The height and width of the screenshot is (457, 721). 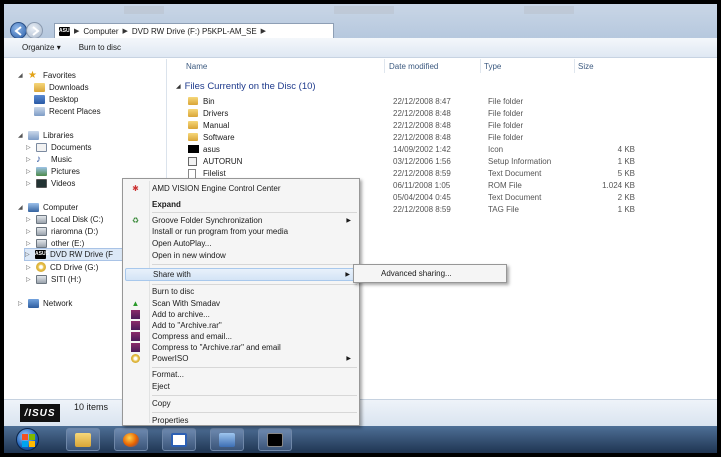 I want to click on back-button, so click(x=18, y=30).